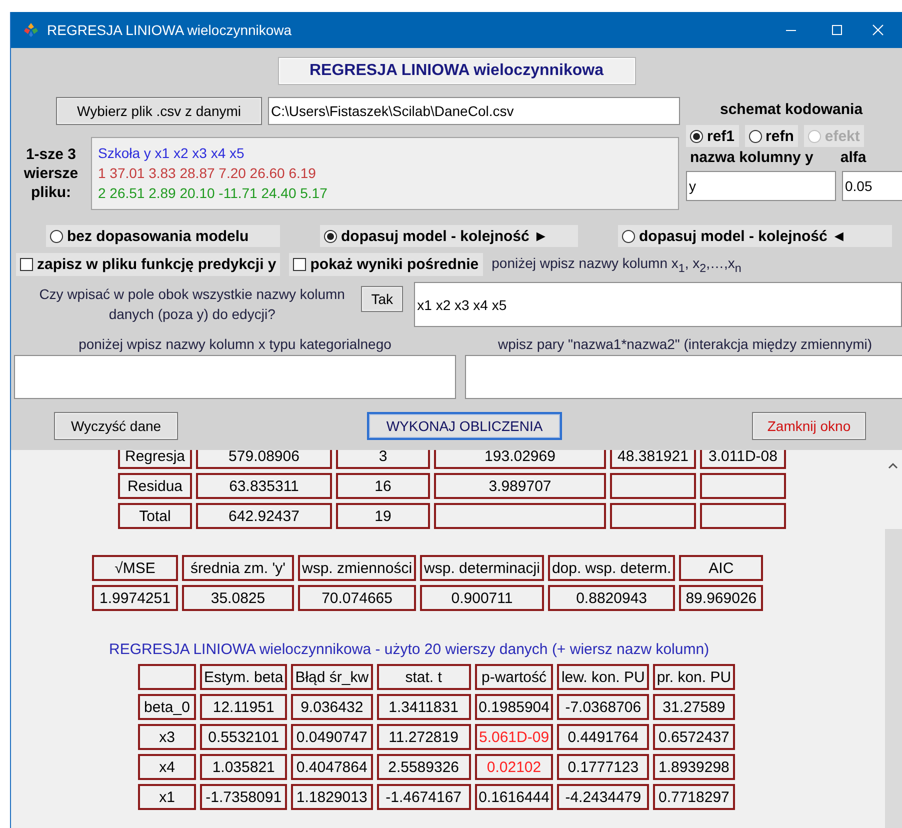 Image resolution: width=902 pixels, height=828 pixels. I want to click on hint-text: poniżej wpisz nazwy kolumn x$_{1}$, x$_{2}$,…,x$_{n}$, so click(617, 264).